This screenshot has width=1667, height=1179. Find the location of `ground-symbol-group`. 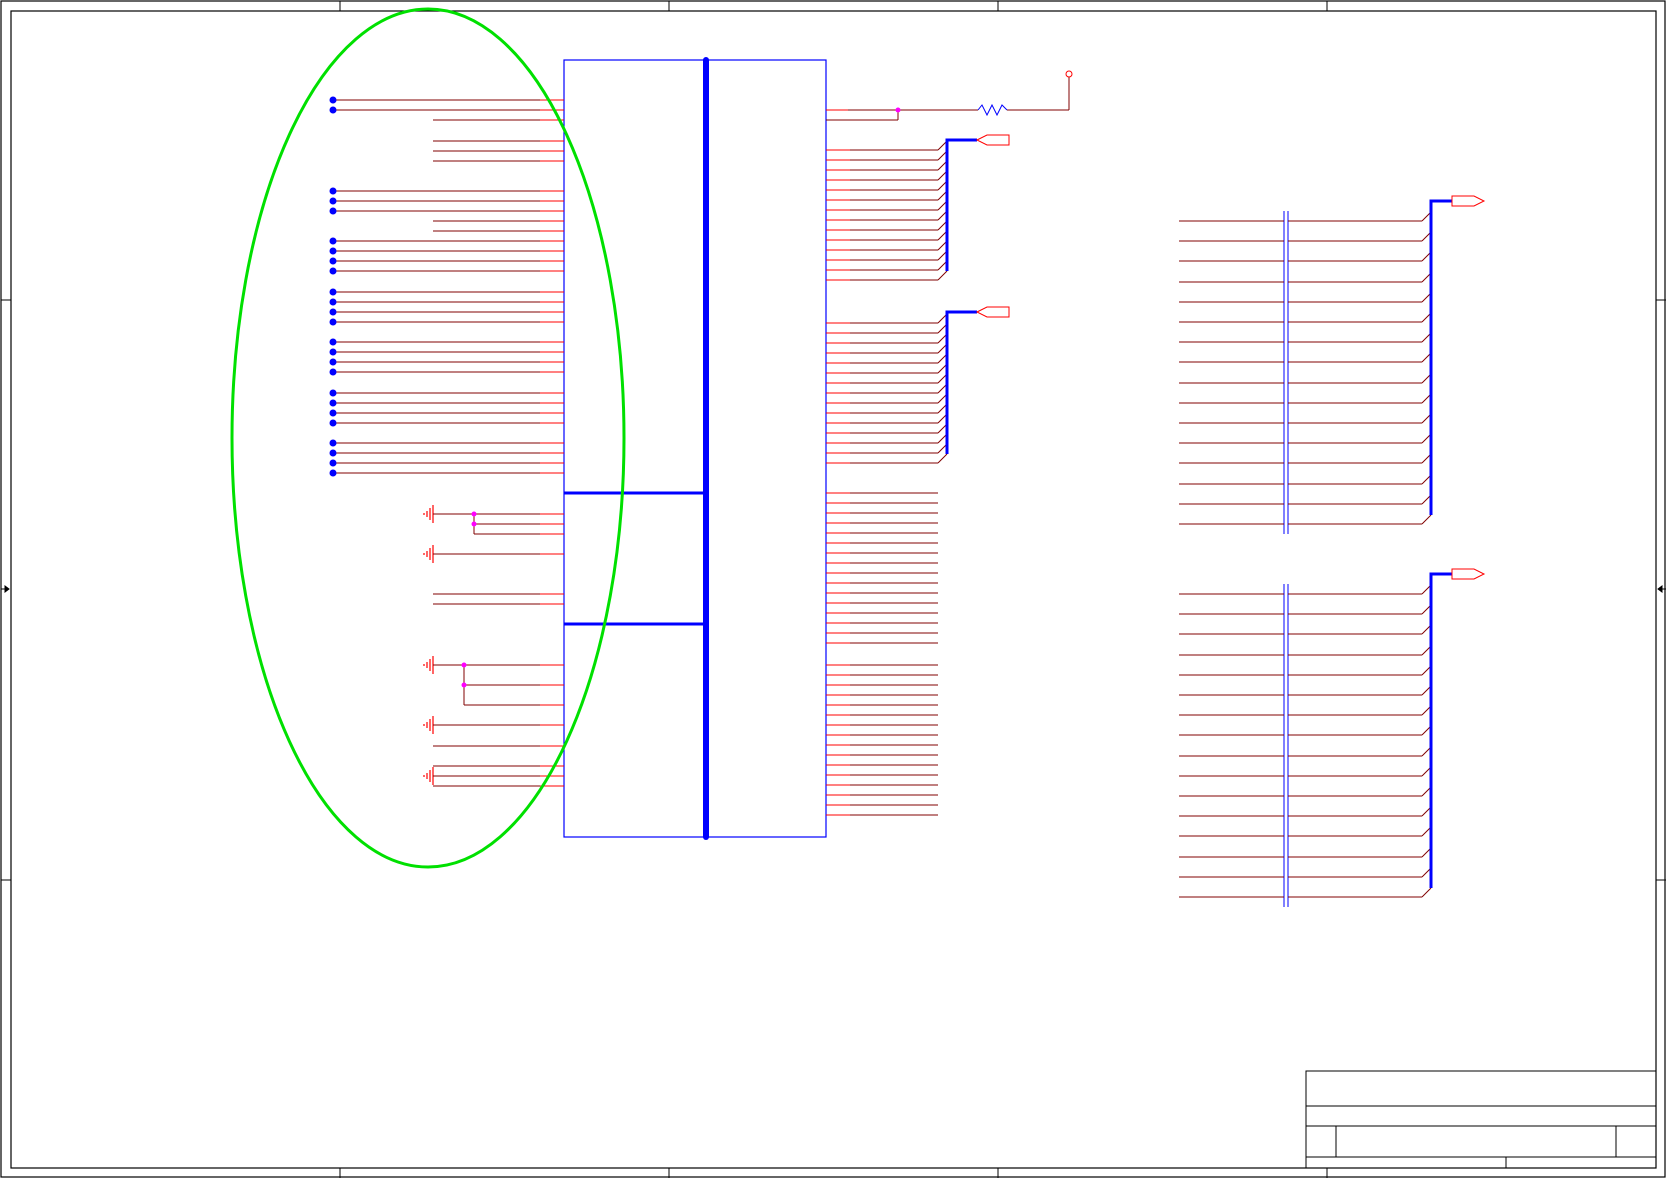

ground-symbol-group is located at coordinates (493, 646).